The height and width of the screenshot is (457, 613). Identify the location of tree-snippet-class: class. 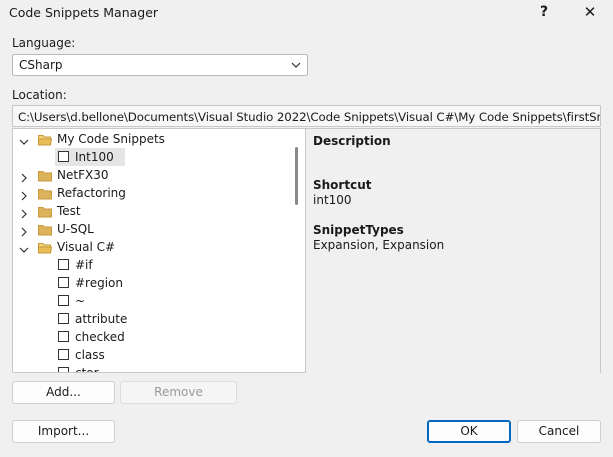
(153, 355).